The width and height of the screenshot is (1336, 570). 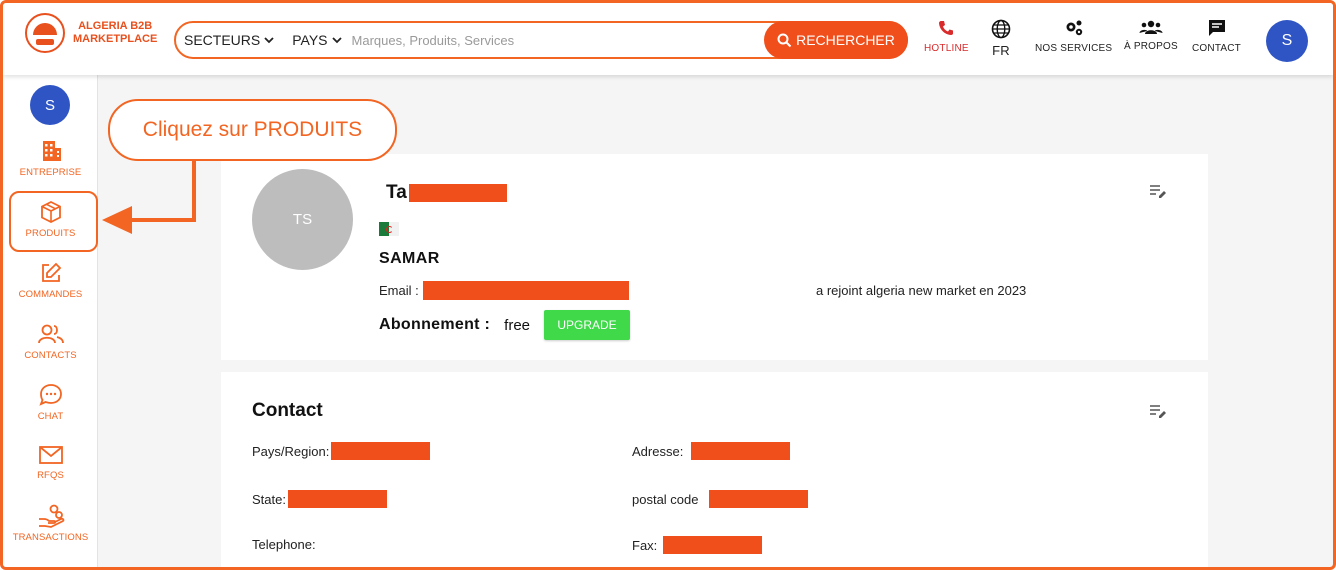 I want to click on sidebar-item-produits: PRODUITS, so click(x=50, y=219).